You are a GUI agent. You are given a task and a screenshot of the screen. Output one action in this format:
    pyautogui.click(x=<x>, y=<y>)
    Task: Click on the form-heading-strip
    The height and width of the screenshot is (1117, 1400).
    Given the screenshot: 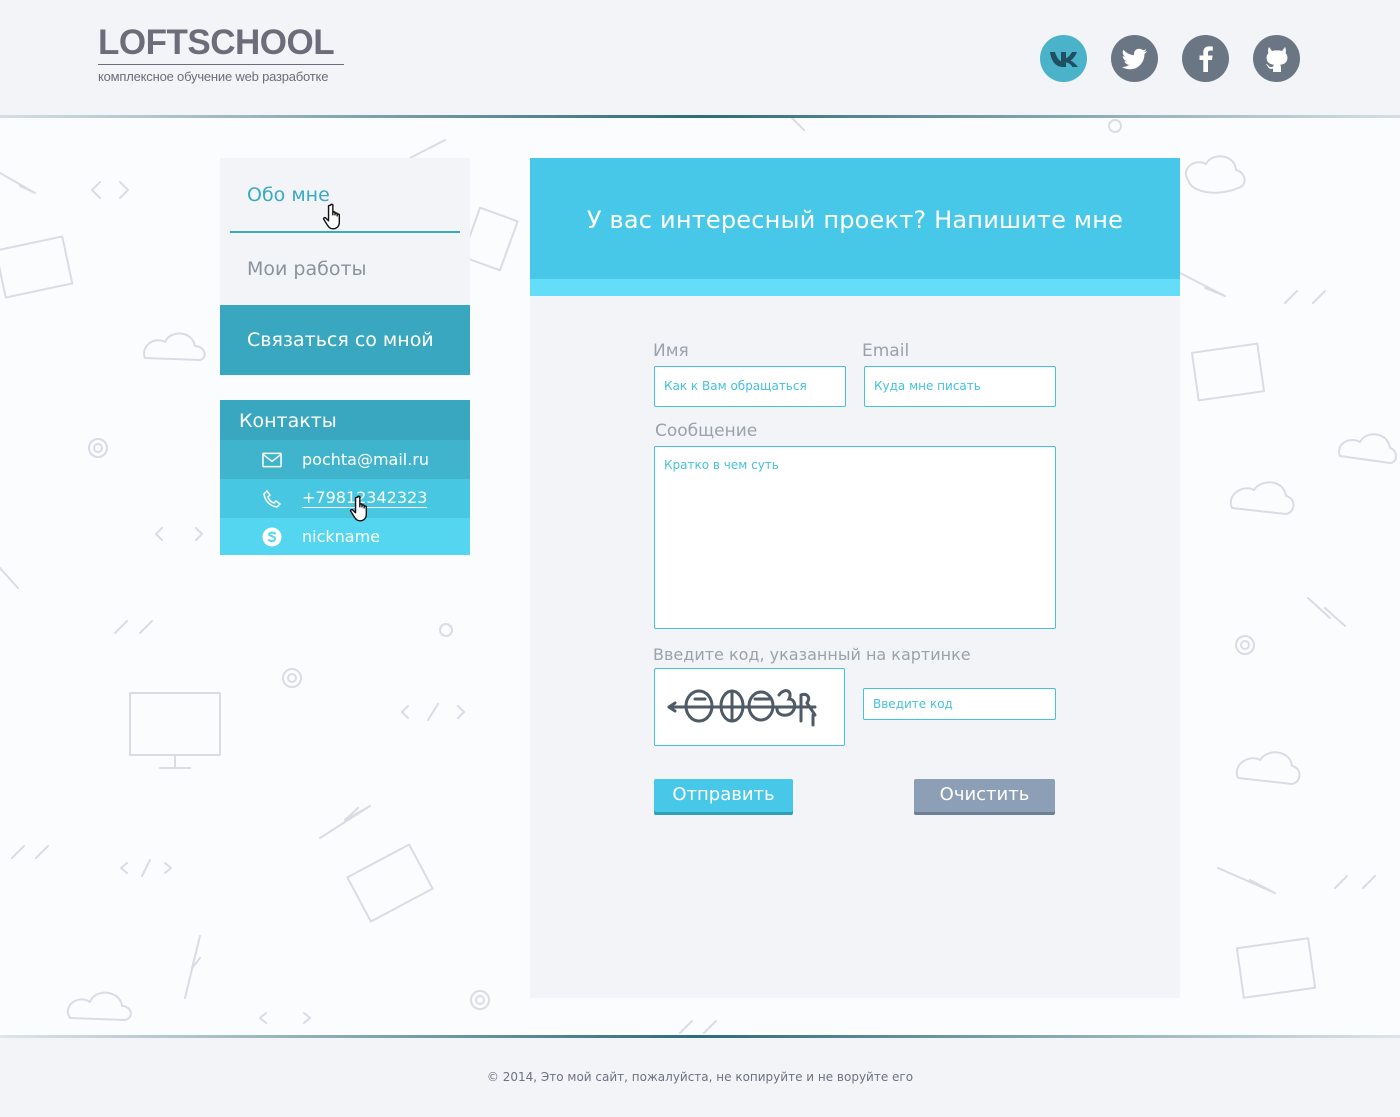 What is the action you would take?
    pyautogui.click(x=855, y=287)
    